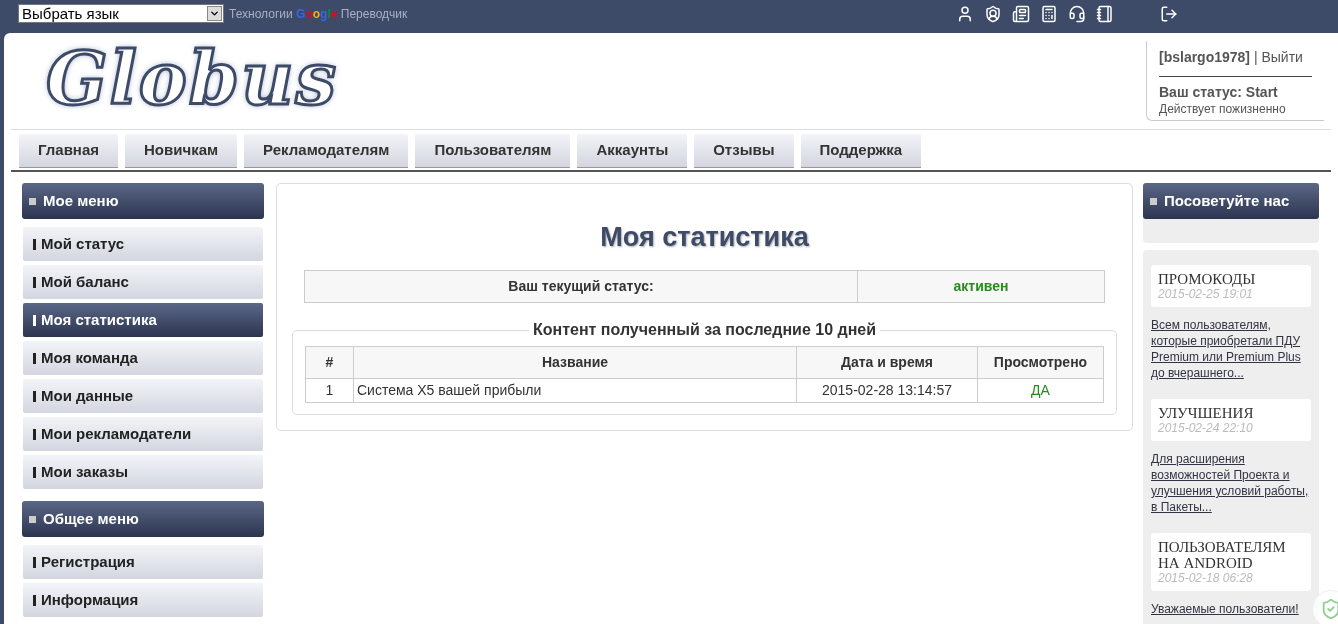  I want to click on notebook-icon, so click(1105, 14).